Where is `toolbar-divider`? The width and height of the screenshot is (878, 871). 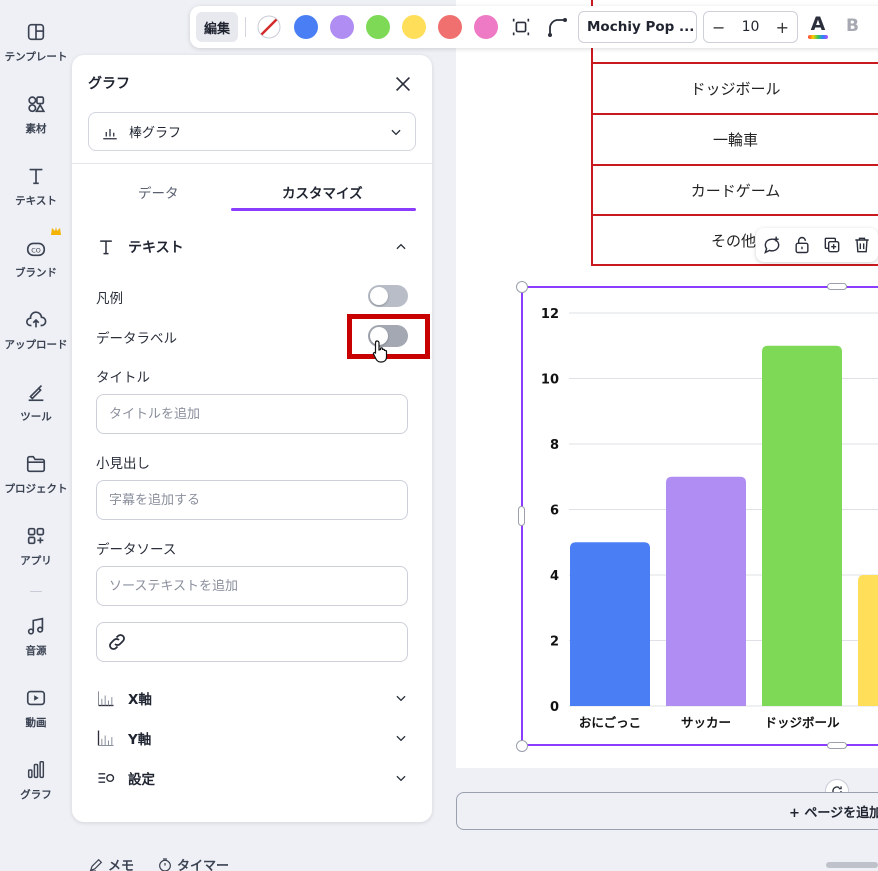
toolbar-divider is located at coordinates (245, 27).